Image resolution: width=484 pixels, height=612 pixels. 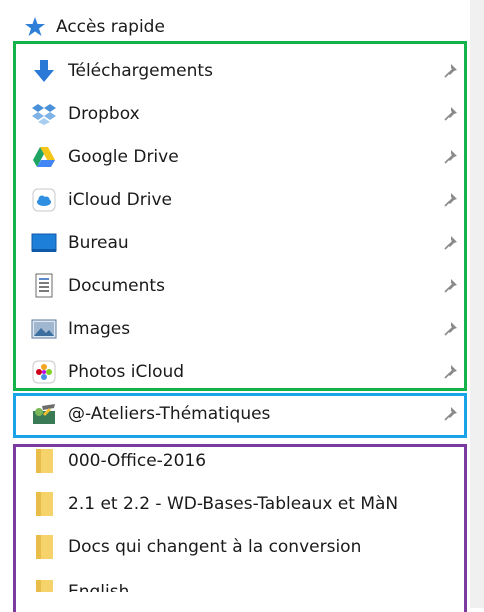 What do you see at coordinates (116, 286) in the screenshot?
I see `nav-item-label: Documents` at bounding box center [116, 286].